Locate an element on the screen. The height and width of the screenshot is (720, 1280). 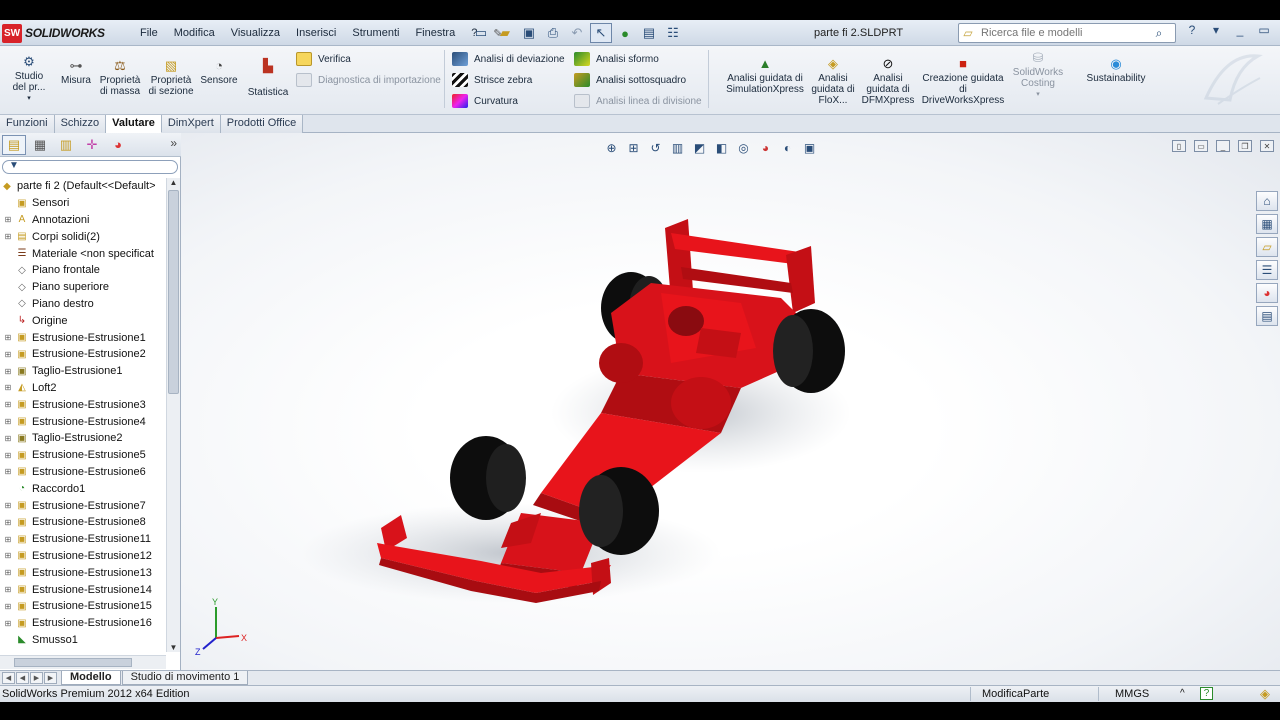
menu-visualizza: Visualizza is located at coordinates (255, 33).